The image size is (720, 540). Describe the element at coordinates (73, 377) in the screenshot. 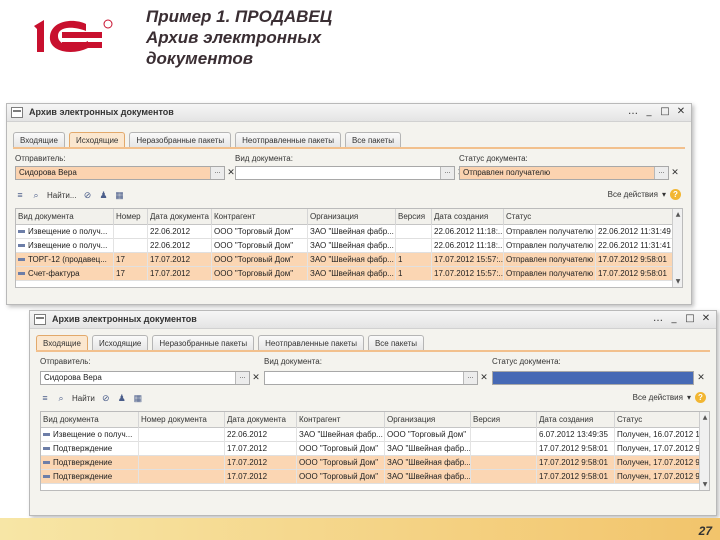

I see `counterparty-value: Сидорова Вера` at that location.